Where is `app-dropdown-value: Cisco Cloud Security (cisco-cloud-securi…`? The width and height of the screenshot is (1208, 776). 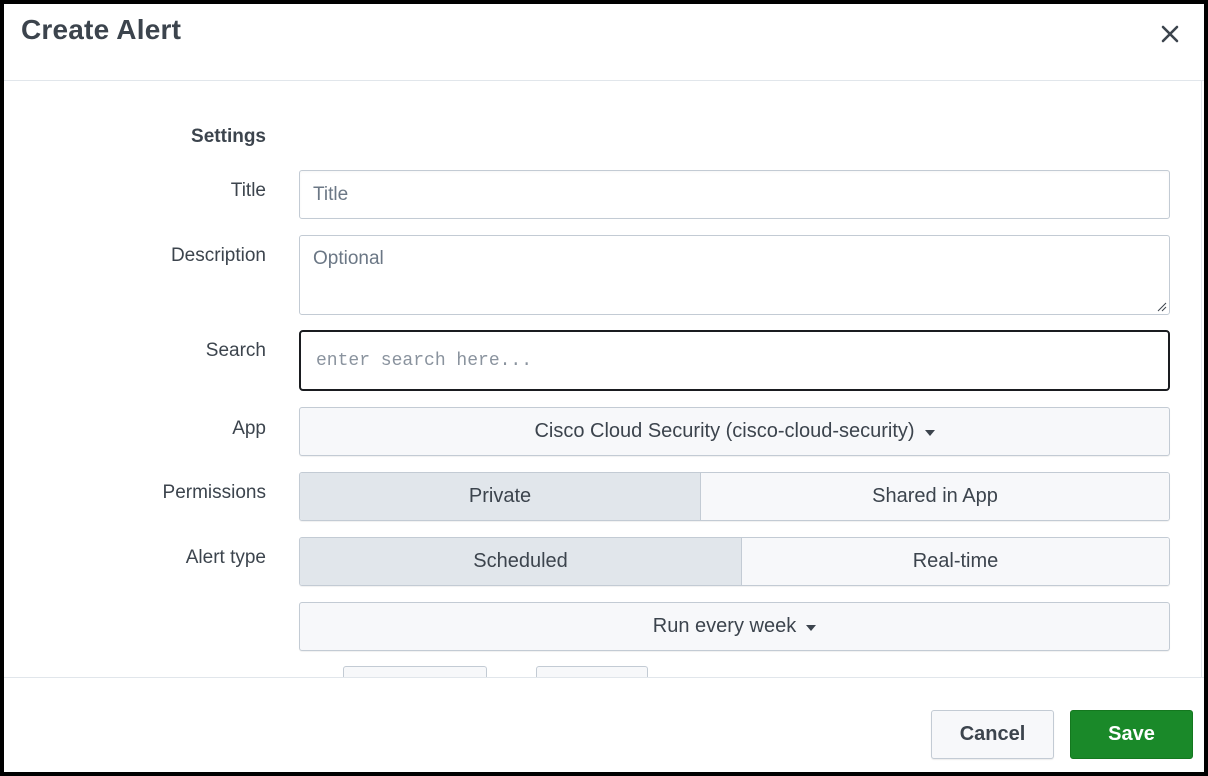 app-dropdown-value: Cisco Cloud Security (cisco-cloud-securi… is located at coordinates (724, 431).